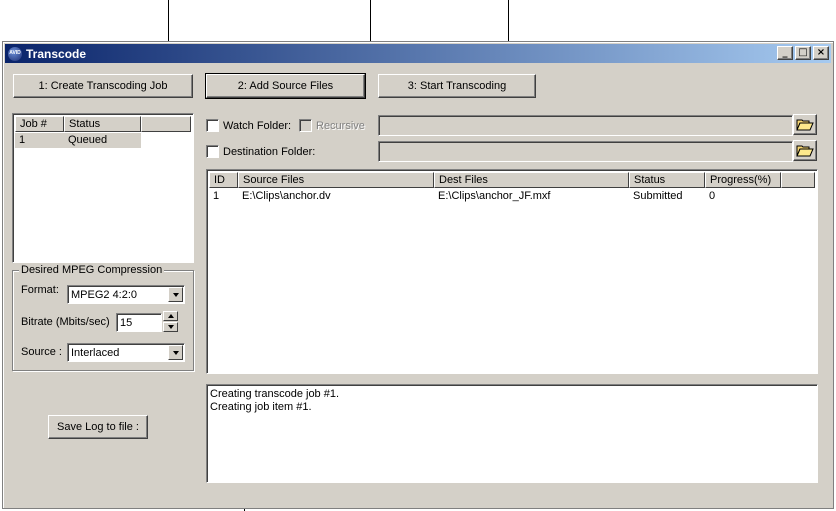  What do you see at coordinates (22, 140) in the screenshot?
I see `job-number-cell: 1` at bounding box center [22, 140].